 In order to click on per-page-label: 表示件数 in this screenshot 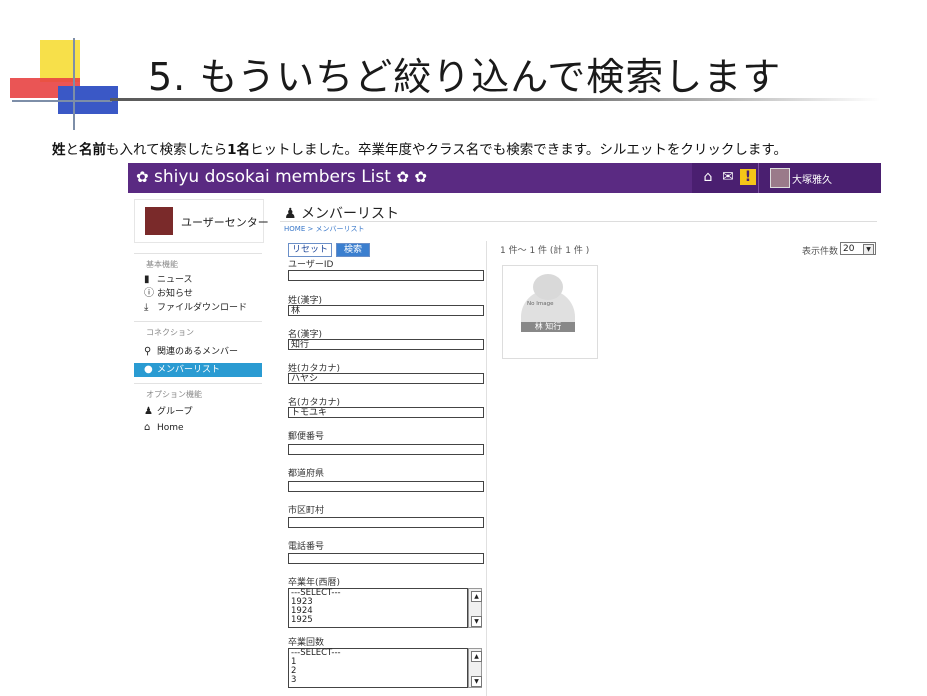, I will do `click(820, 252)`.